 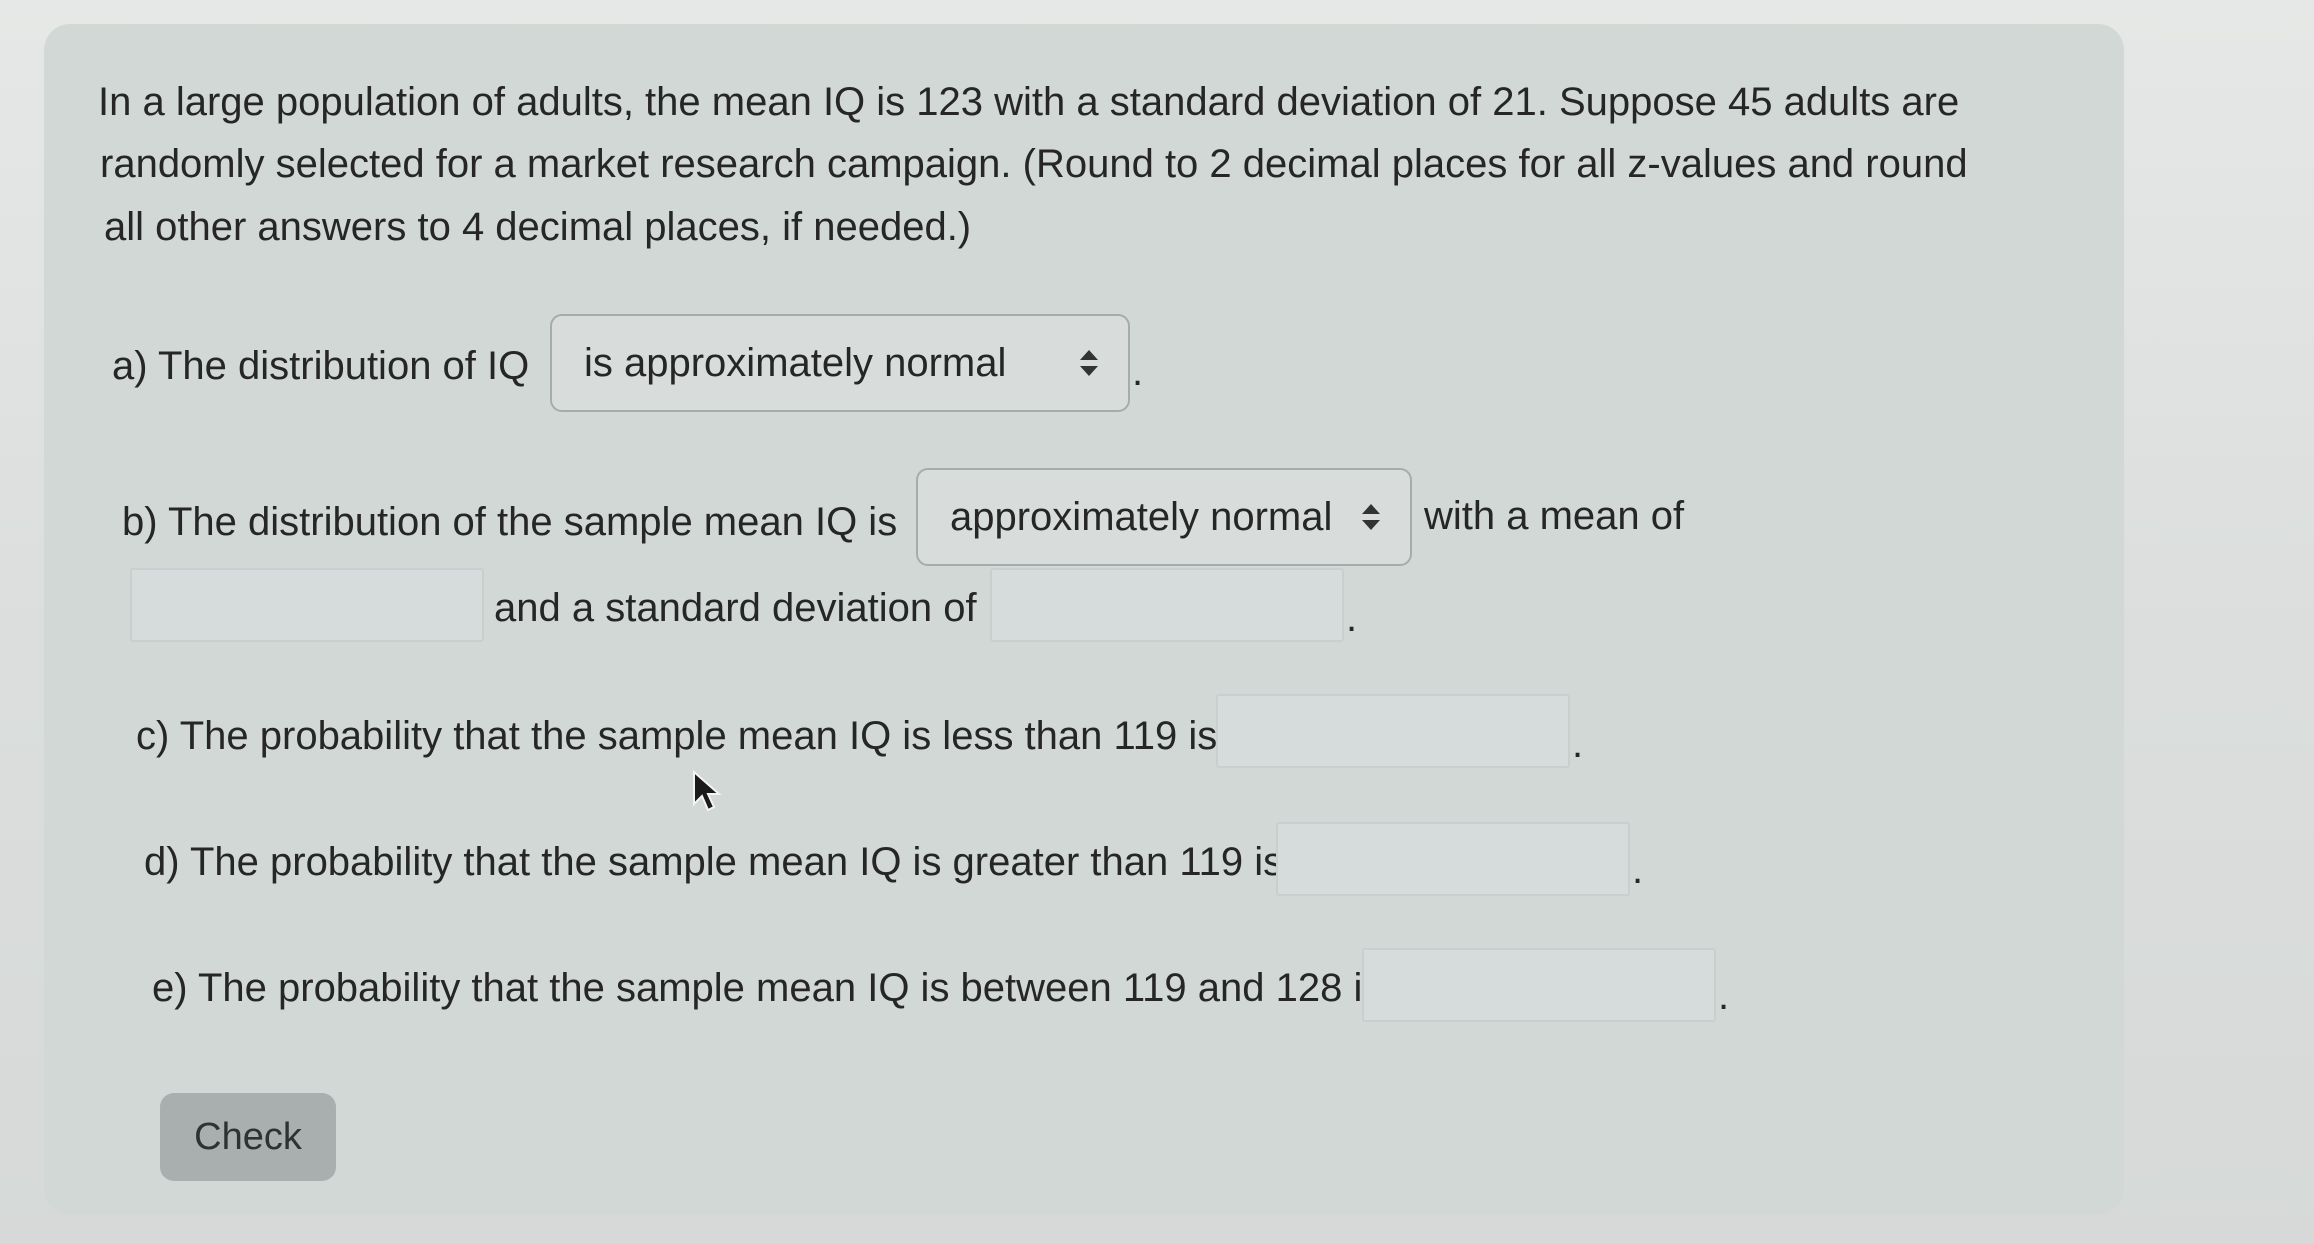 What do you see at coordinates (1393, 731) in the screenshot?
I see `part-c-probability-input` at bounding box center [1393, 731].